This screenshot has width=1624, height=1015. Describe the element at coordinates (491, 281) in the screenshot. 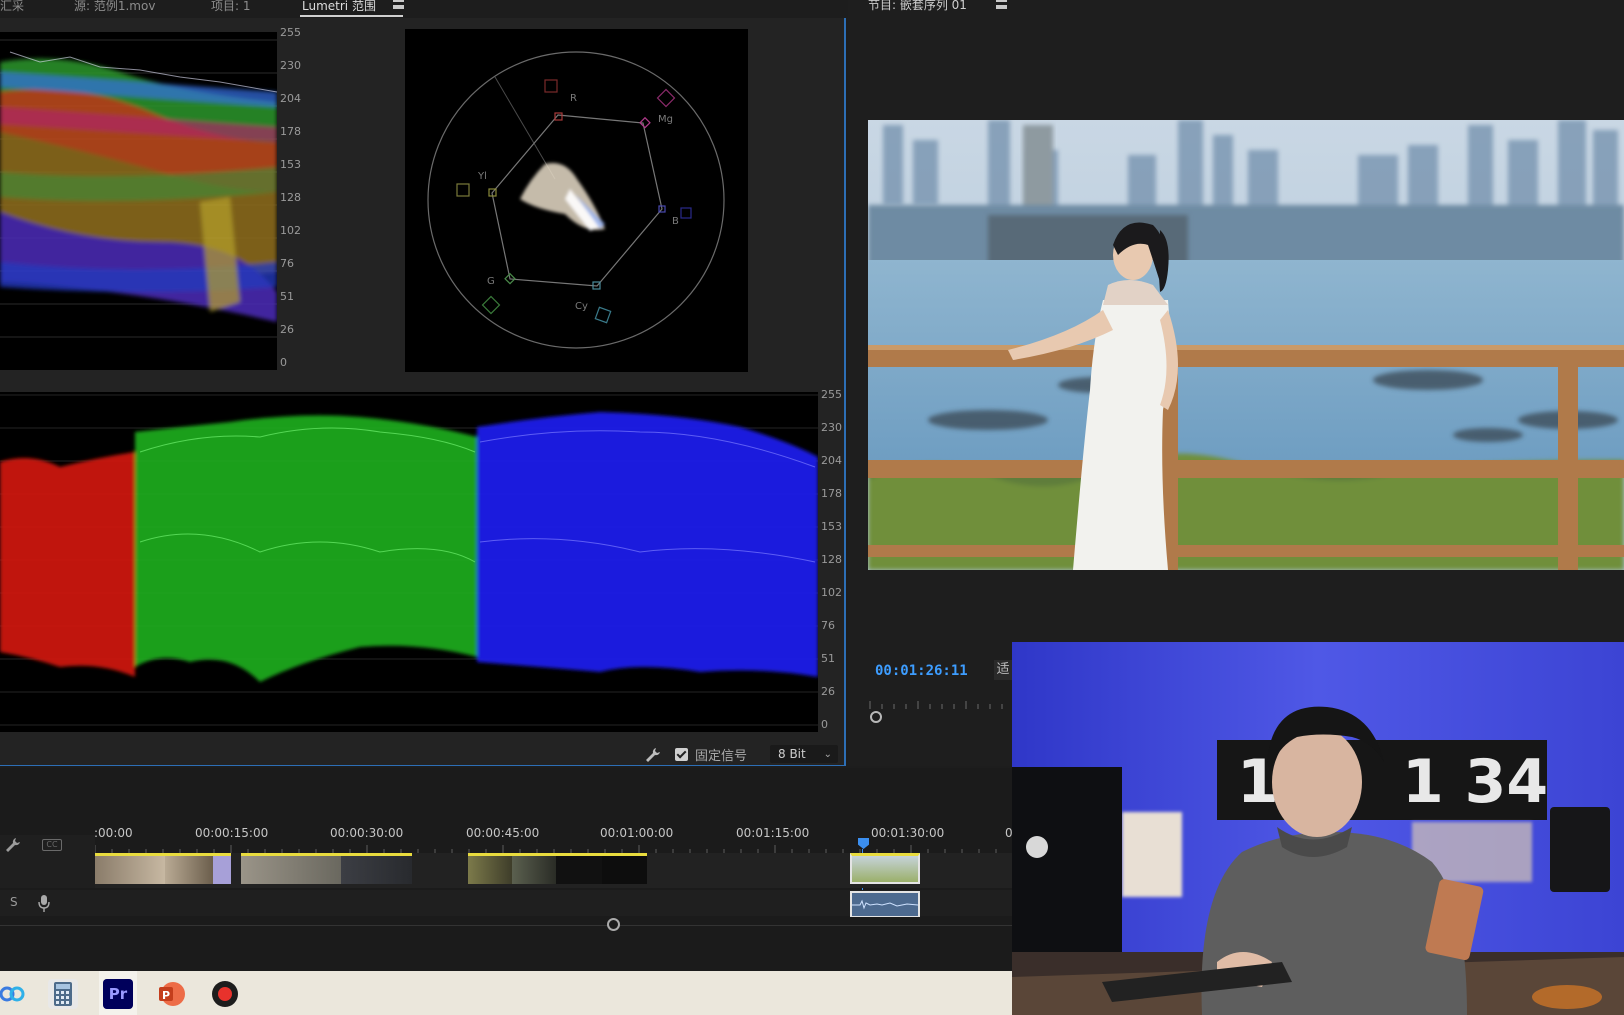

I see `vectorscope-label-g: G` at that location.